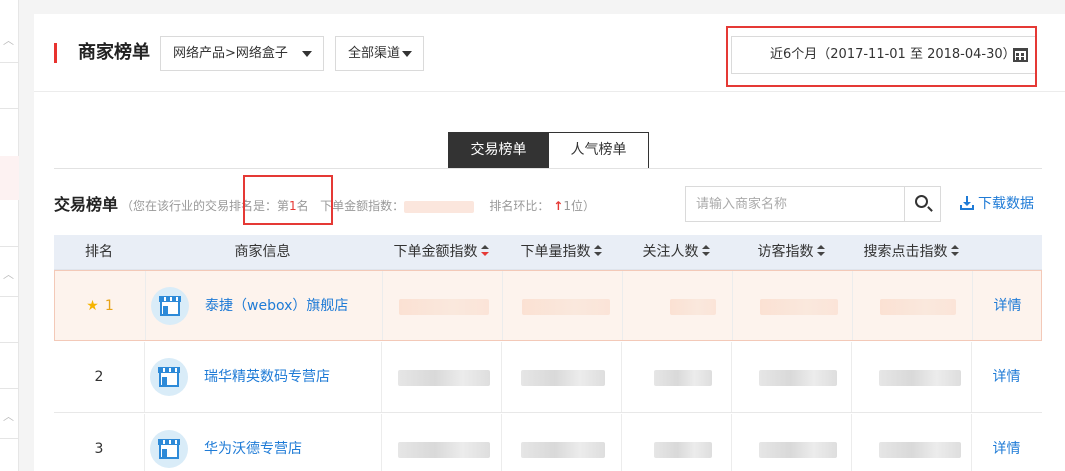  I want to click on column-header-search-click-index: 搜索点击指数, so click(911, 252).